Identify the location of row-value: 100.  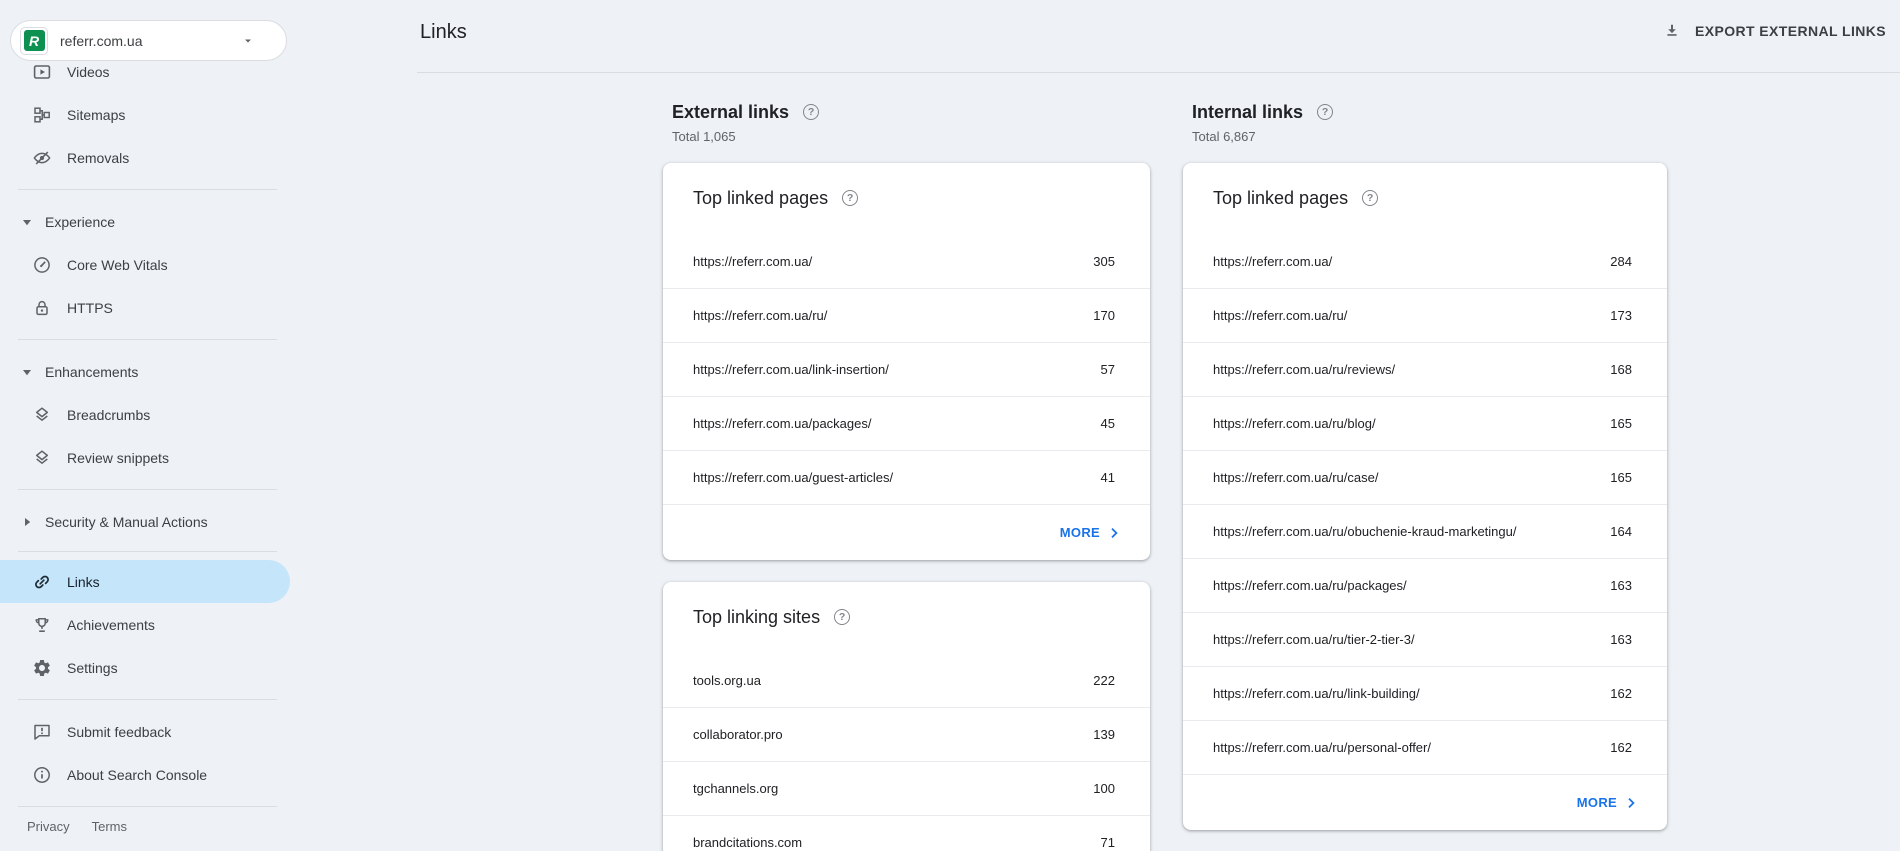
(1104, 788).